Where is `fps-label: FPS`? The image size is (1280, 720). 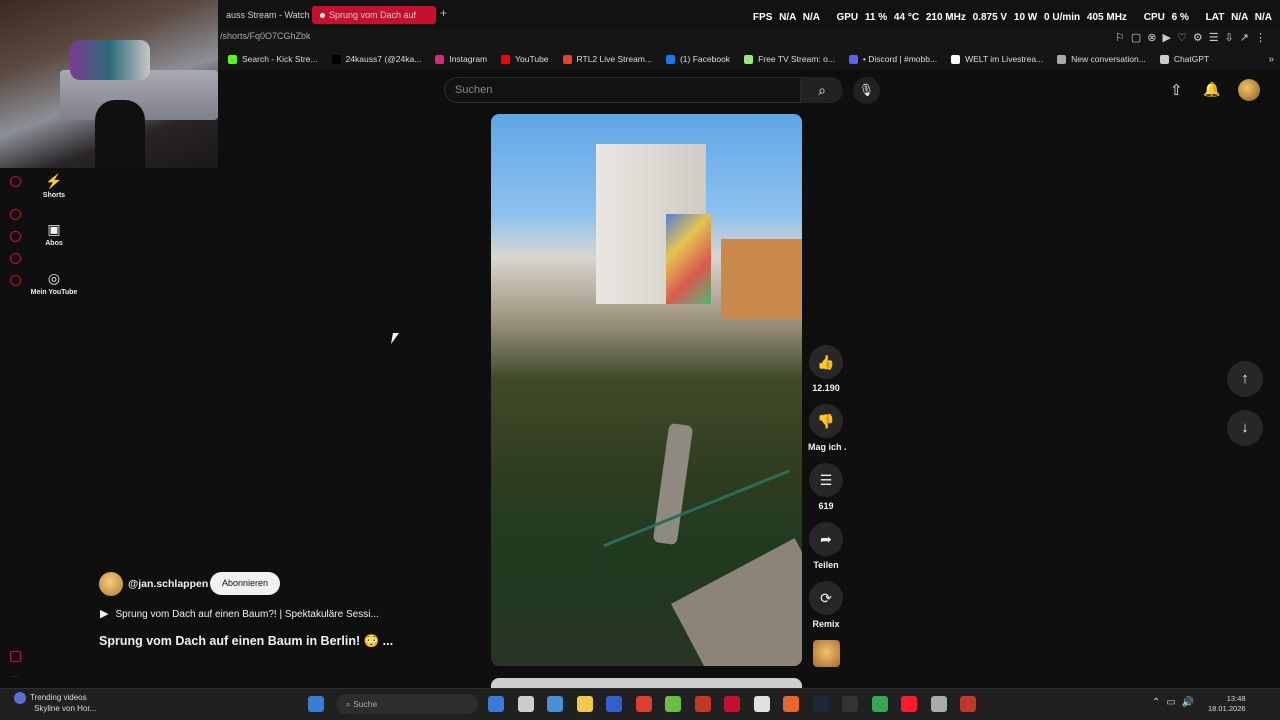
fps-label: FPS is located at coordinates (762, 17).